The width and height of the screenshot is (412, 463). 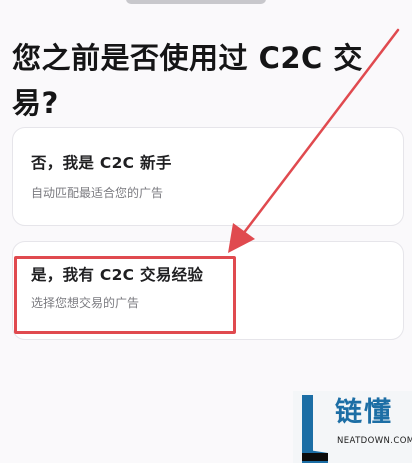 What do you see at coordinates (315, 429) in the screenshot?
I see `neatdown-logo-icon` at bounding box center [315, 429].